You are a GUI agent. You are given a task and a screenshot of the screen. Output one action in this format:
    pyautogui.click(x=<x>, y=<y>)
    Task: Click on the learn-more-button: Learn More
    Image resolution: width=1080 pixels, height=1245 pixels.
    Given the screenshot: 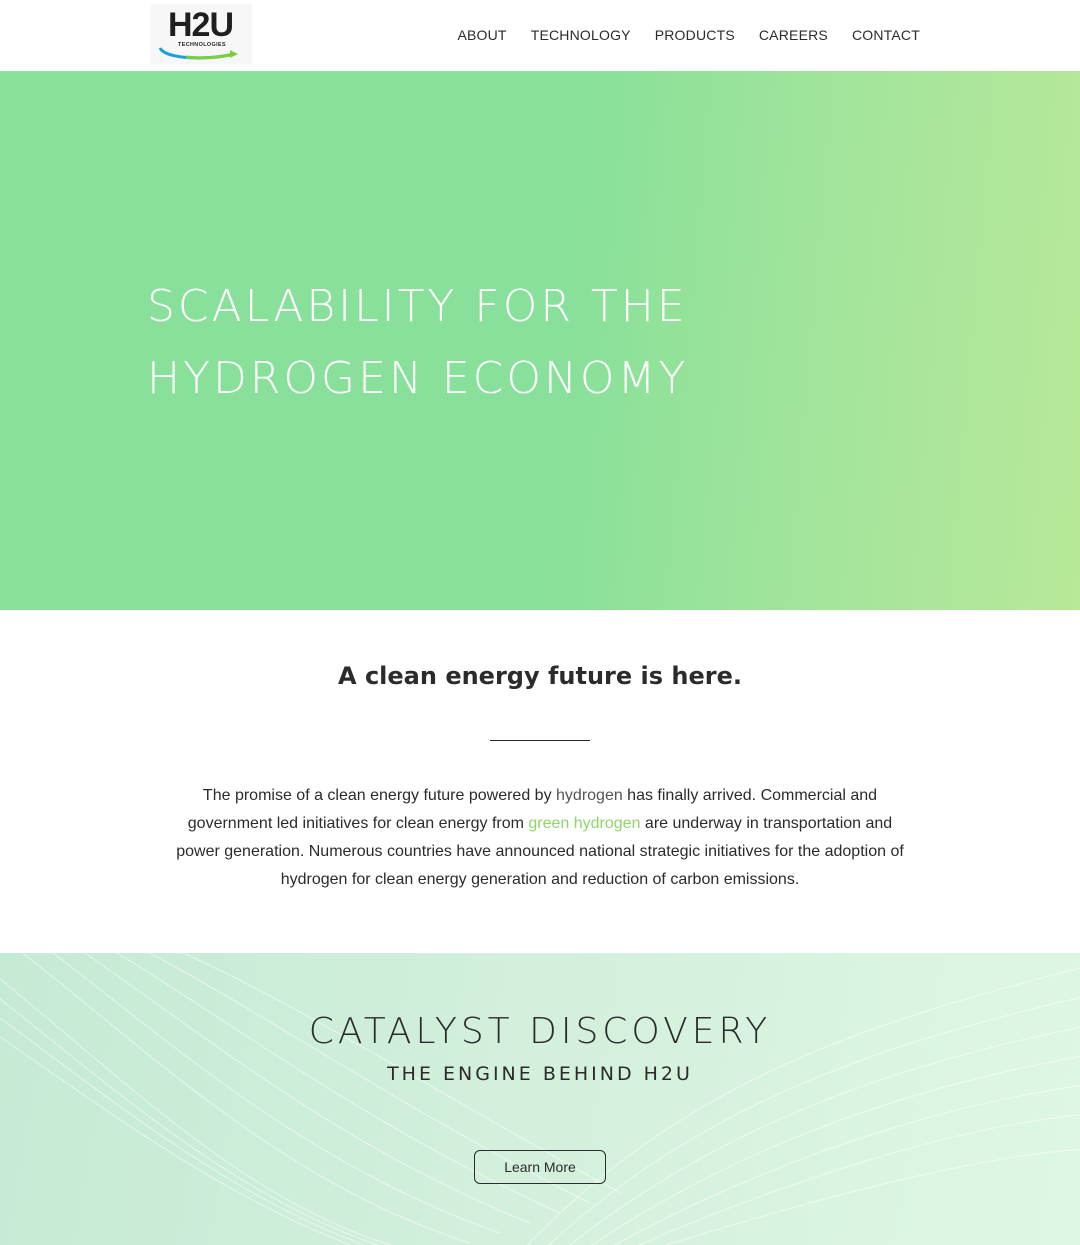 What is the action you would take?
    pyautogui.click(x=540, y=1167)
    